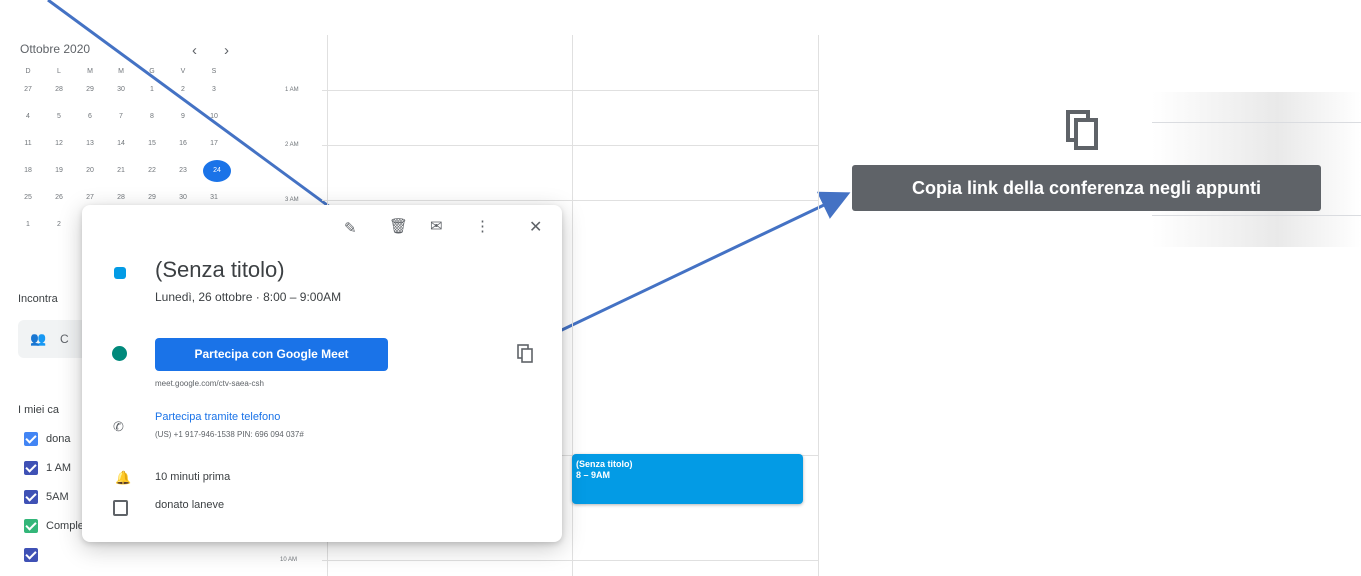 This screenshot has width=1361, height=576. Describe the element at coordinates (152, 143) in the screenshot. I see `mini-calendar-day: 15` at that location.